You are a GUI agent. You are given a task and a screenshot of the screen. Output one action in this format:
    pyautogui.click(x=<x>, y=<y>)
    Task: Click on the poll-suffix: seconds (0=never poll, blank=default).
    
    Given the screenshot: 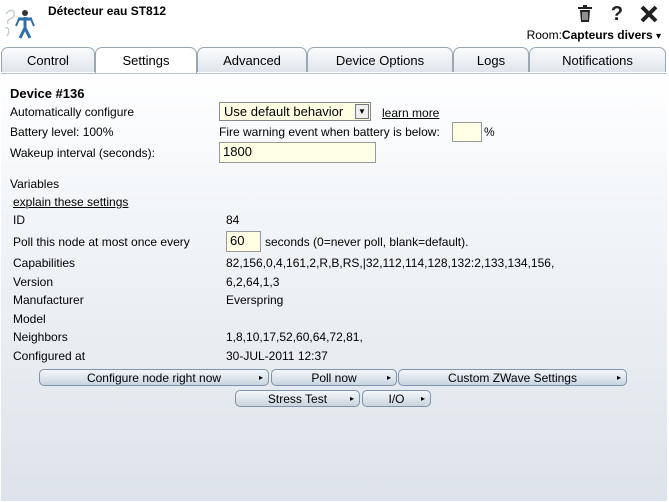 What is the action you would take?
    pyautogui.click(x=367, y=242)
    